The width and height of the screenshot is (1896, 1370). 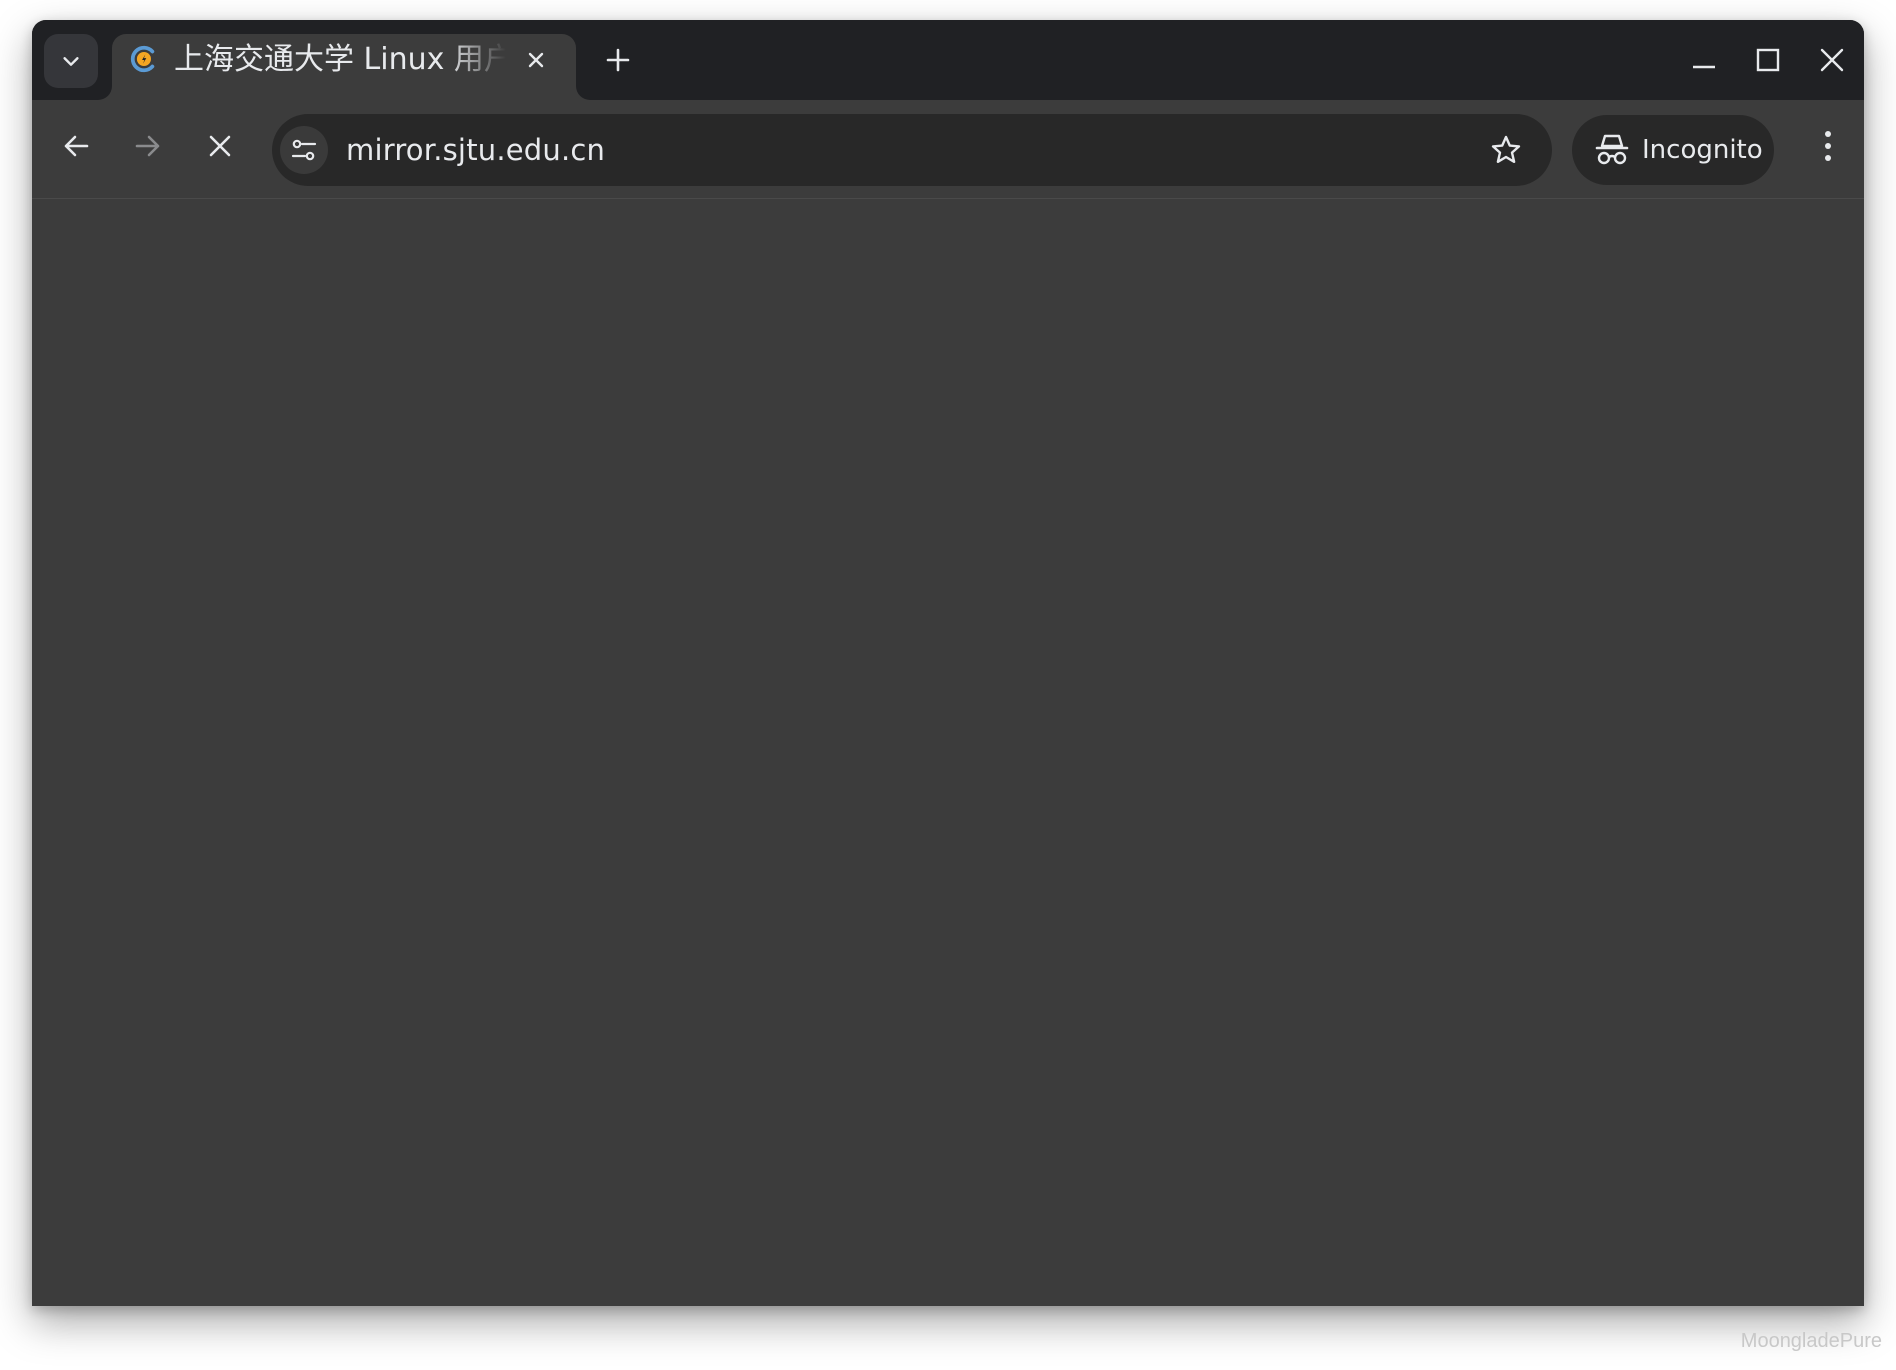 I want to click on active-tab: 上海交通大学 Linux 用户组, so click(x=344, y=67).